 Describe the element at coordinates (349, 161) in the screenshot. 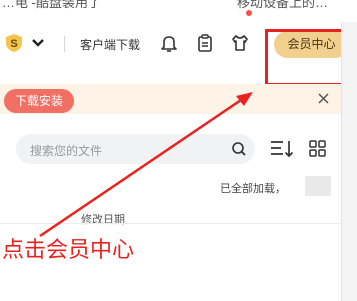

I see `scrollbar` at that location.